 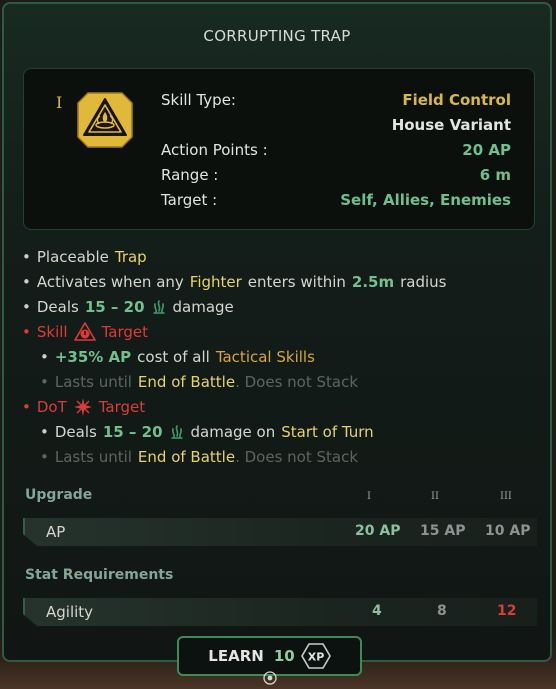 What do you see at coordinates (508, 531) in the screenshot?
I see `ap-tier-3: 10 AP` at bounding box center [508, 531].